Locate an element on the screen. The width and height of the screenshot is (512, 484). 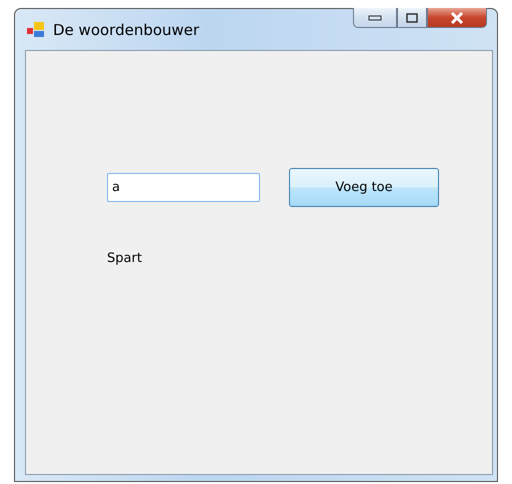
minimize-icon is located at coordinates (375, 17).